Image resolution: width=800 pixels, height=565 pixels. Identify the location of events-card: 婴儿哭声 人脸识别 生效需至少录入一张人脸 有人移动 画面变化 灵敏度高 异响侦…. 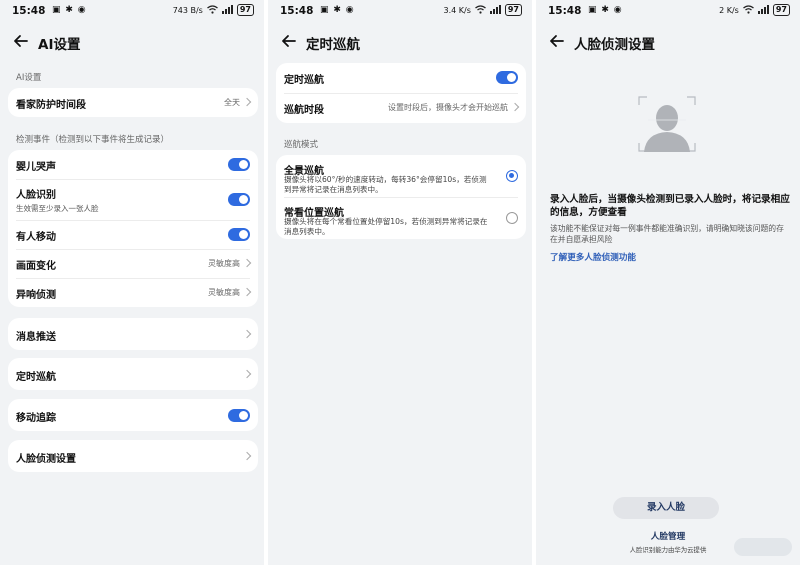
(133, 228).